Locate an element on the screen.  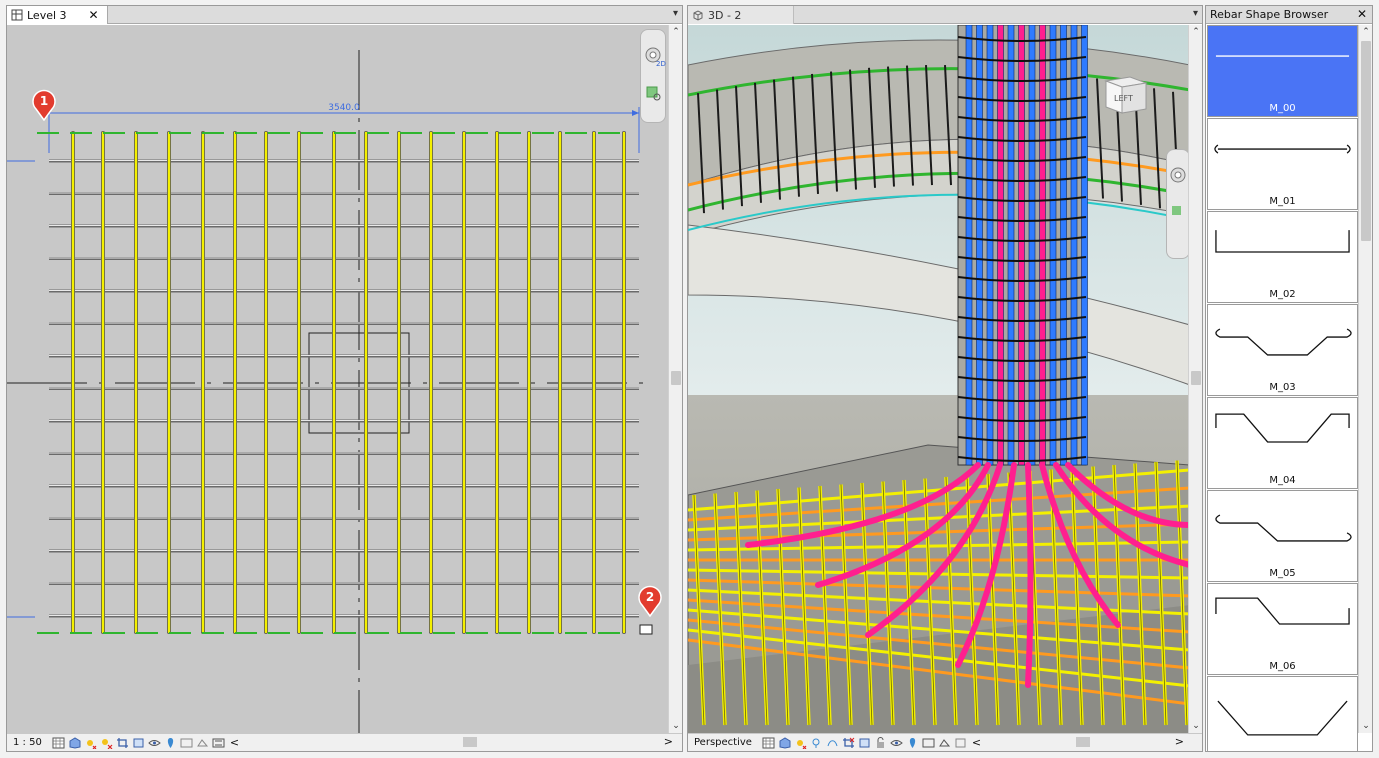
navigation-bar: 2D is located at coordinates (653, 76).